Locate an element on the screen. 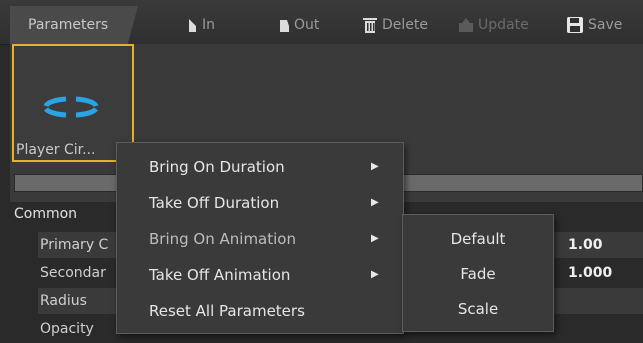  menu-item-label: Take Off Animation is located at coordinates (220, 275).